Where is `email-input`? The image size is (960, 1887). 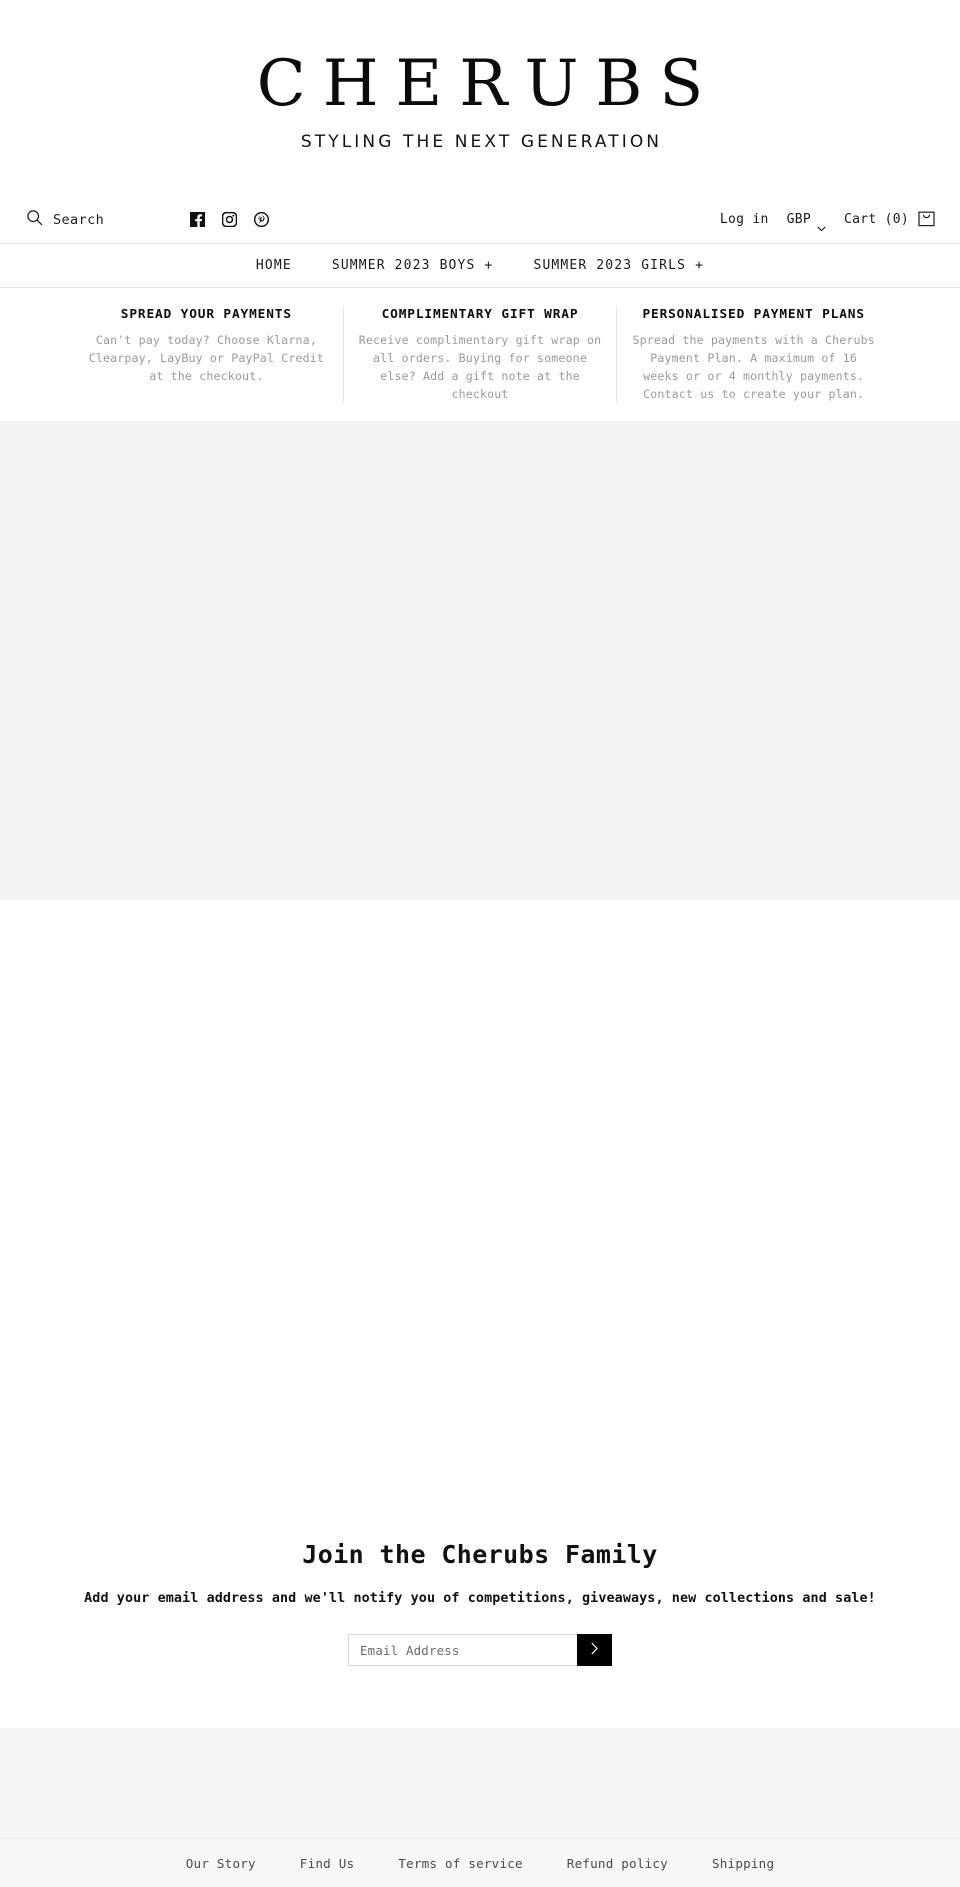 email-input is located at coordinates (462, 1650).